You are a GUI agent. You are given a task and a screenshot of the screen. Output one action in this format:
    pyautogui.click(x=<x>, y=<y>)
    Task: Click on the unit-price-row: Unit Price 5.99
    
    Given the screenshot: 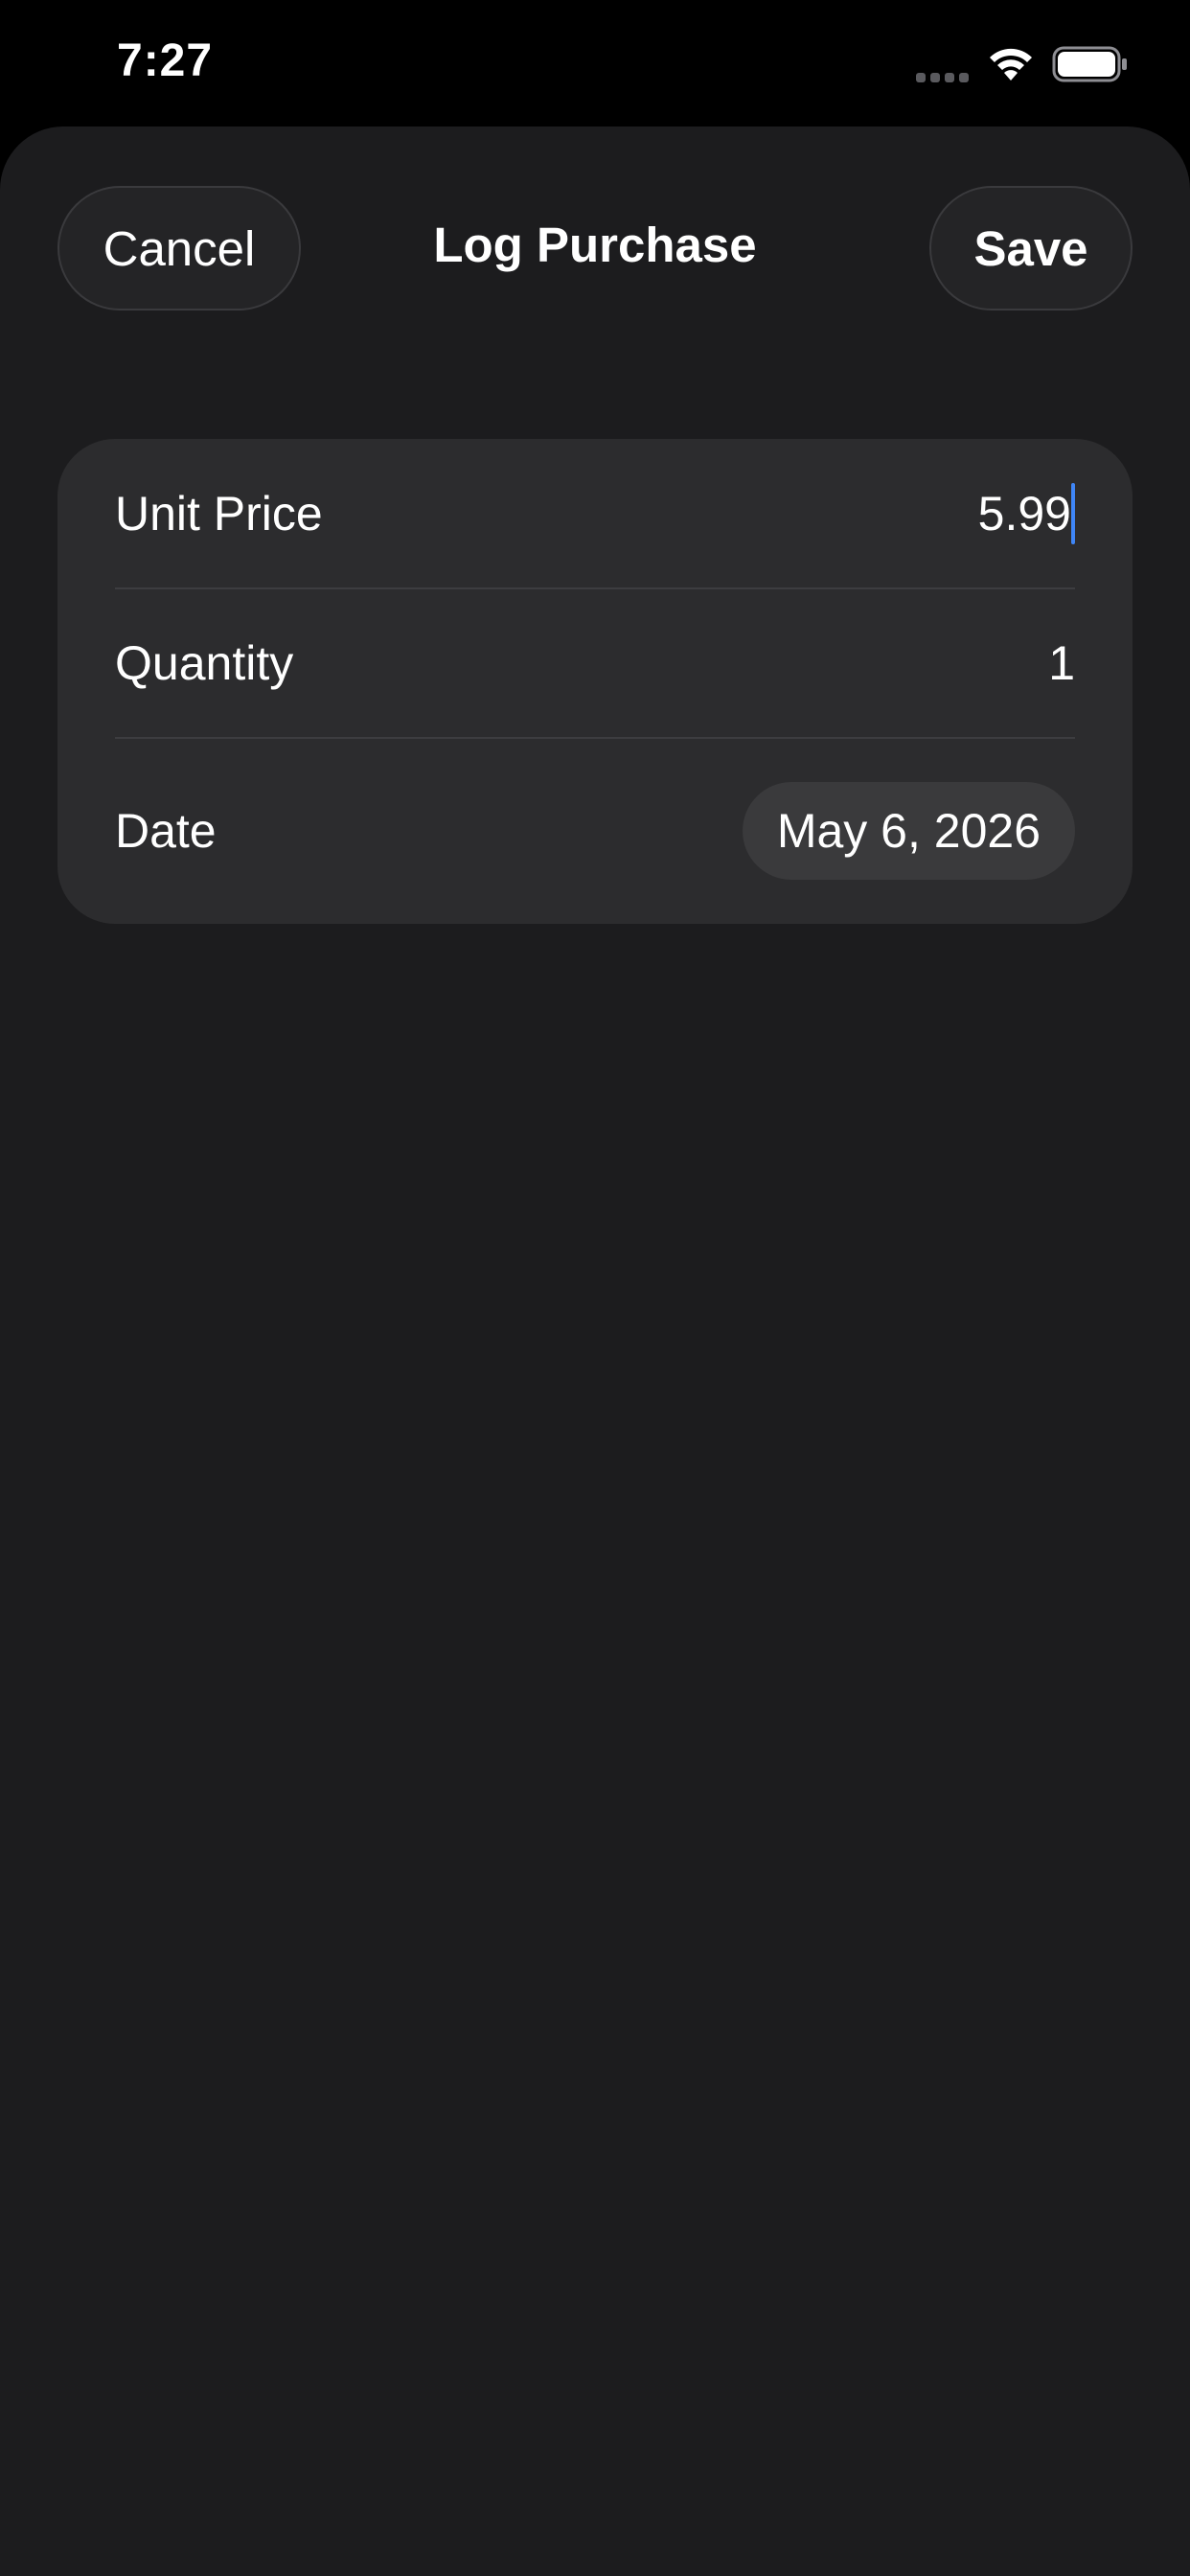 What is the action you would take?
    pyautogui.click(x=595, y=513)
    